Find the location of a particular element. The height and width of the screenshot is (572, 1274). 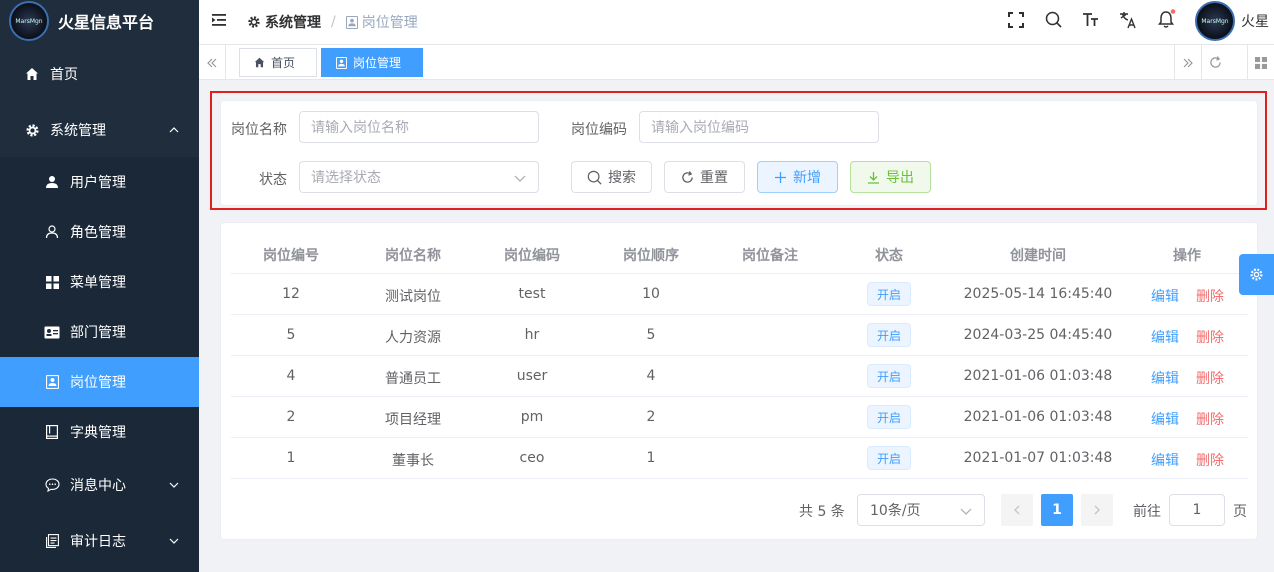

logo-row: MarsMgn 火星信息平台 is located at coordinates (99, 21).